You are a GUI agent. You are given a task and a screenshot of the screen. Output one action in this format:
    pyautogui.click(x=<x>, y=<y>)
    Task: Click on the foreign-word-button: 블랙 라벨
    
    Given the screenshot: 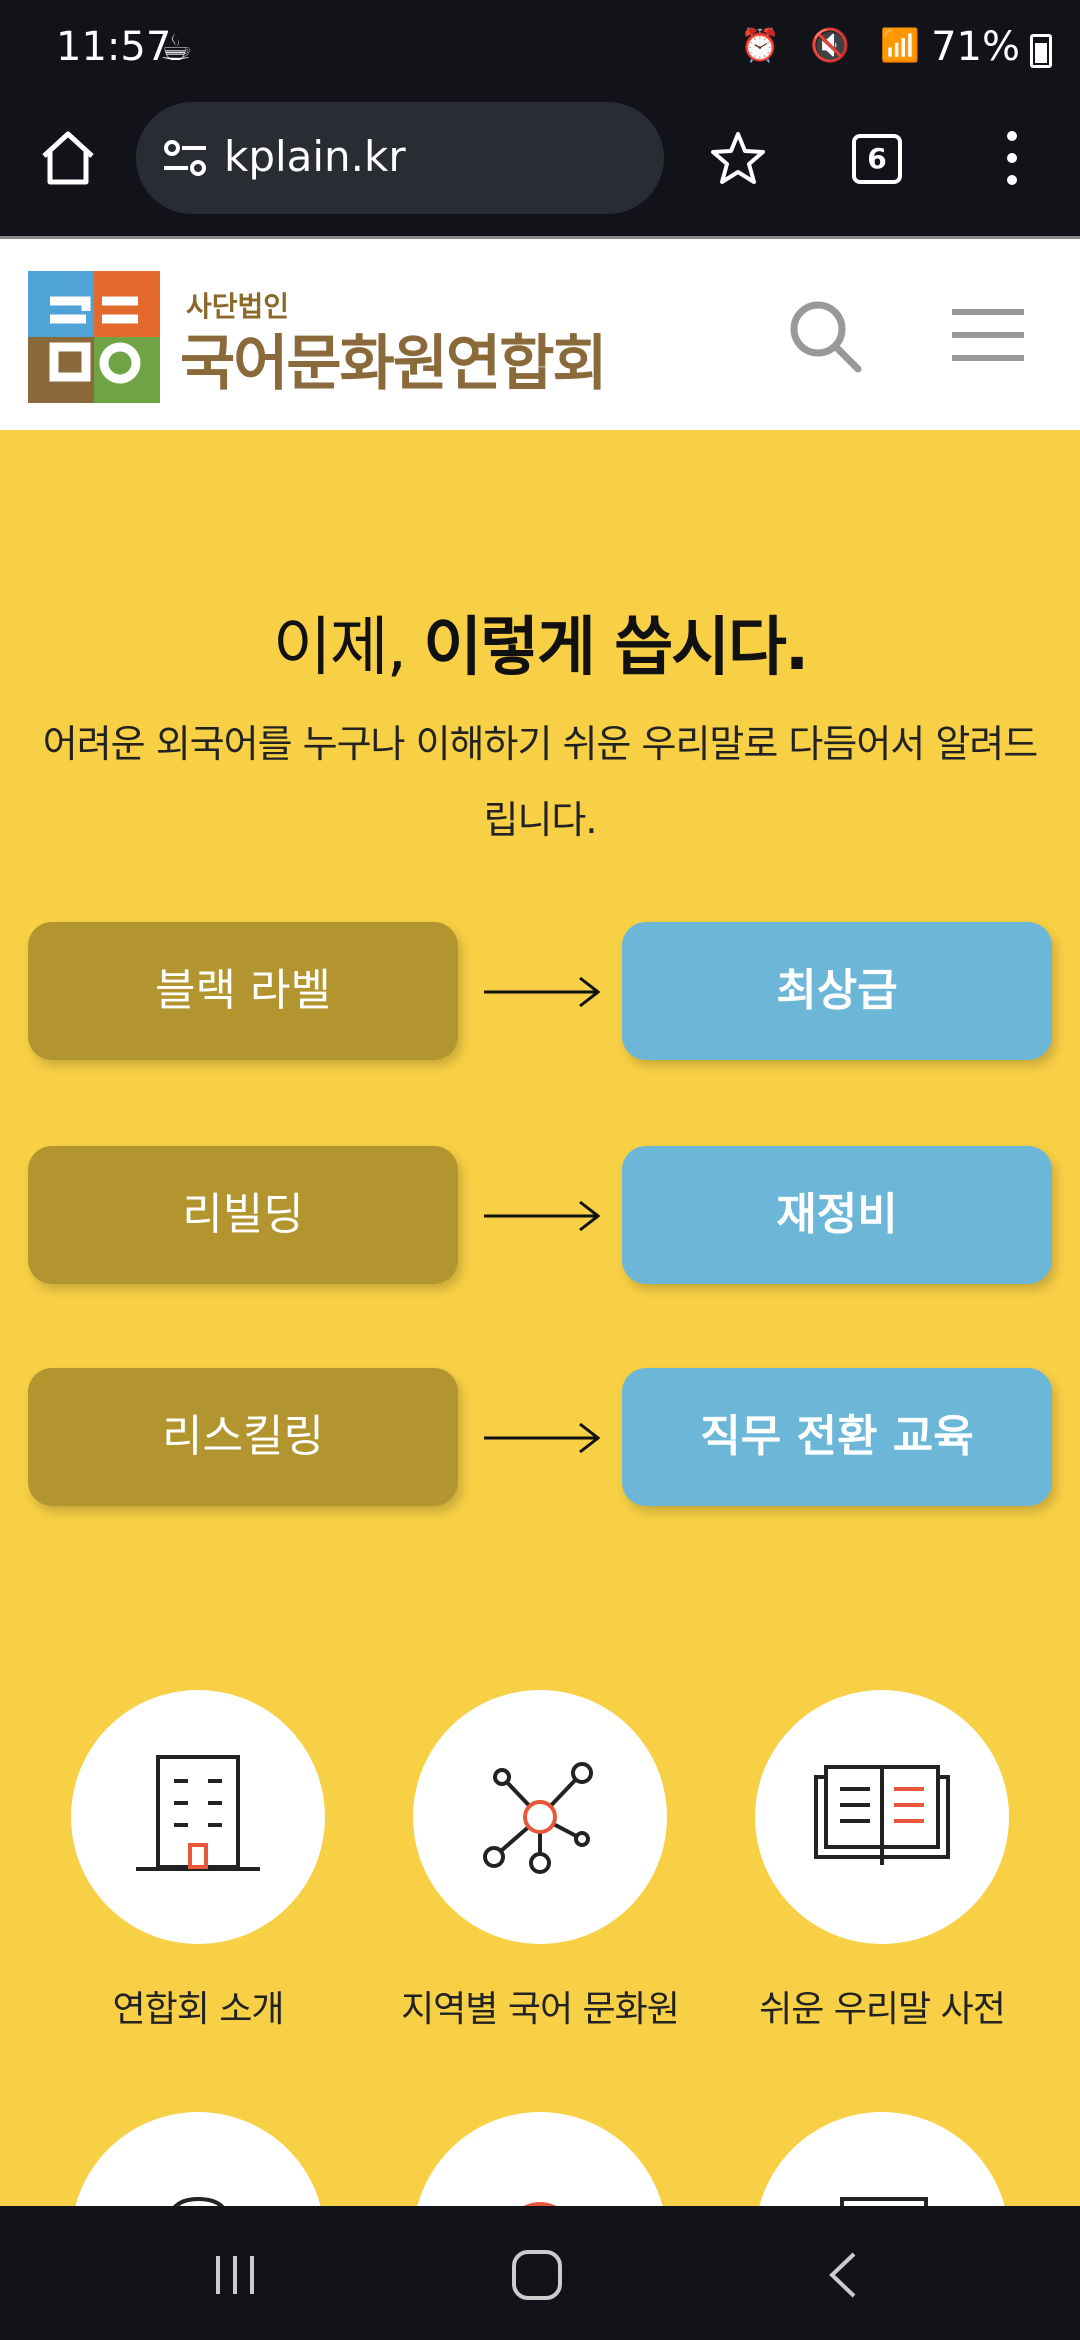 What is the action you would take?
    pyautogui.click(x=243, y=991)
    